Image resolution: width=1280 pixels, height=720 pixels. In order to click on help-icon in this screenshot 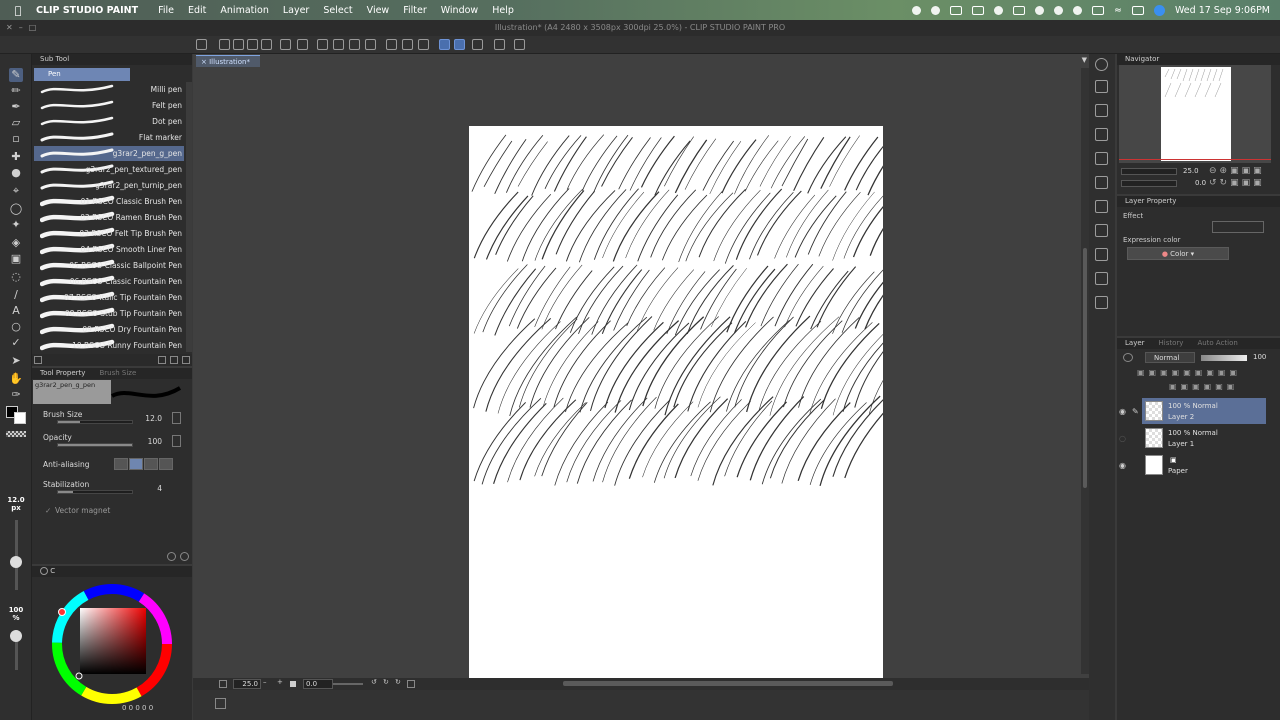, I will do `click(519, 44)`.